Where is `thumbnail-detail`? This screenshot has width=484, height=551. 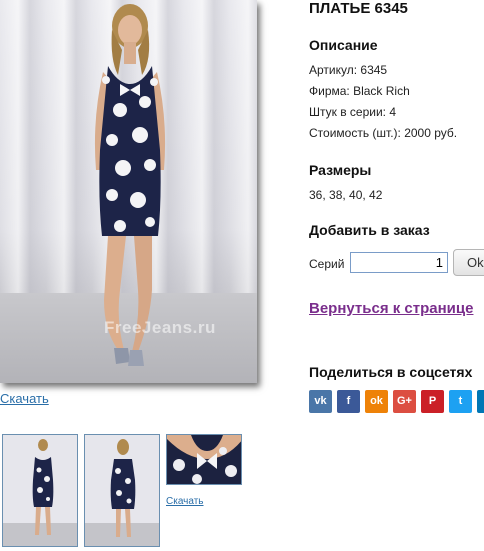 thumbnail-detail is located at coordinates (204, 459).